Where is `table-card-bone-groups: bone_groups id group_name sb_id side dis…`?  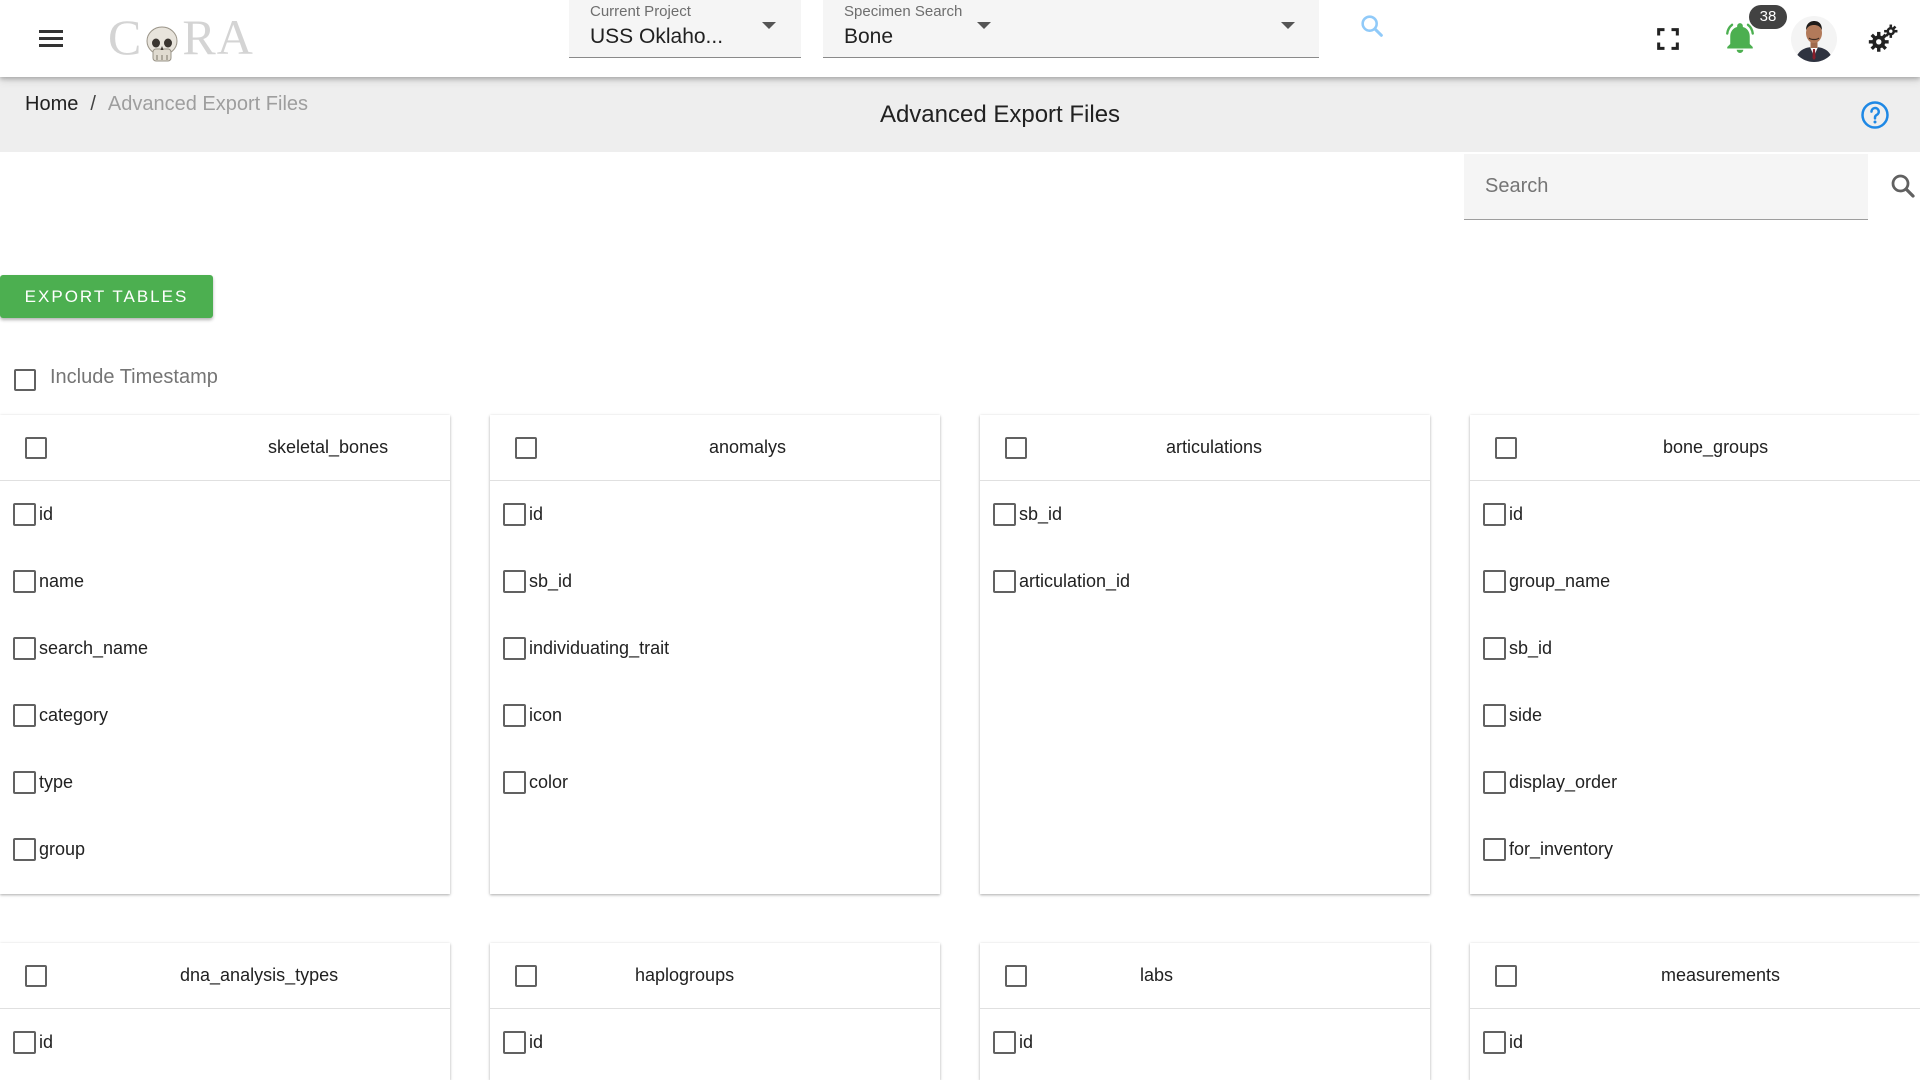 table-card-bone-groups: bone_groups id group_name sb_id side dis… is located at coordinates (1695, 654).